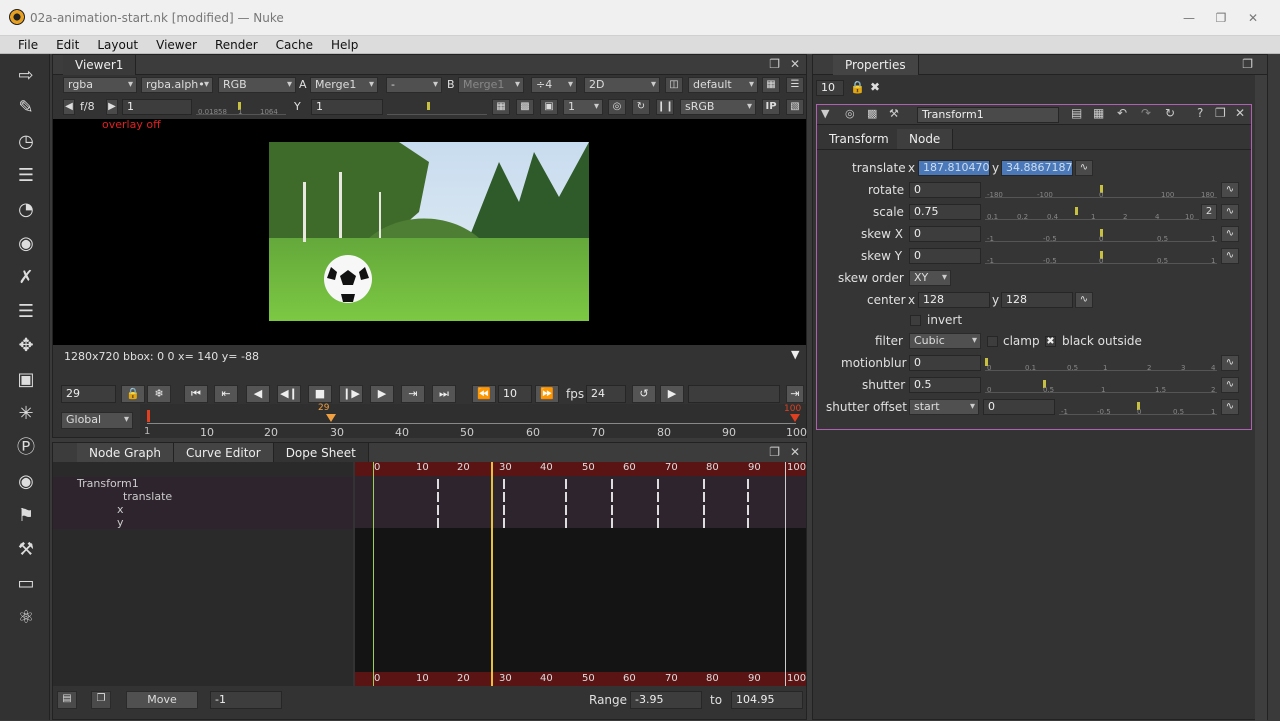  I want to click on refresh-icon: ↻, so click(641, 107).